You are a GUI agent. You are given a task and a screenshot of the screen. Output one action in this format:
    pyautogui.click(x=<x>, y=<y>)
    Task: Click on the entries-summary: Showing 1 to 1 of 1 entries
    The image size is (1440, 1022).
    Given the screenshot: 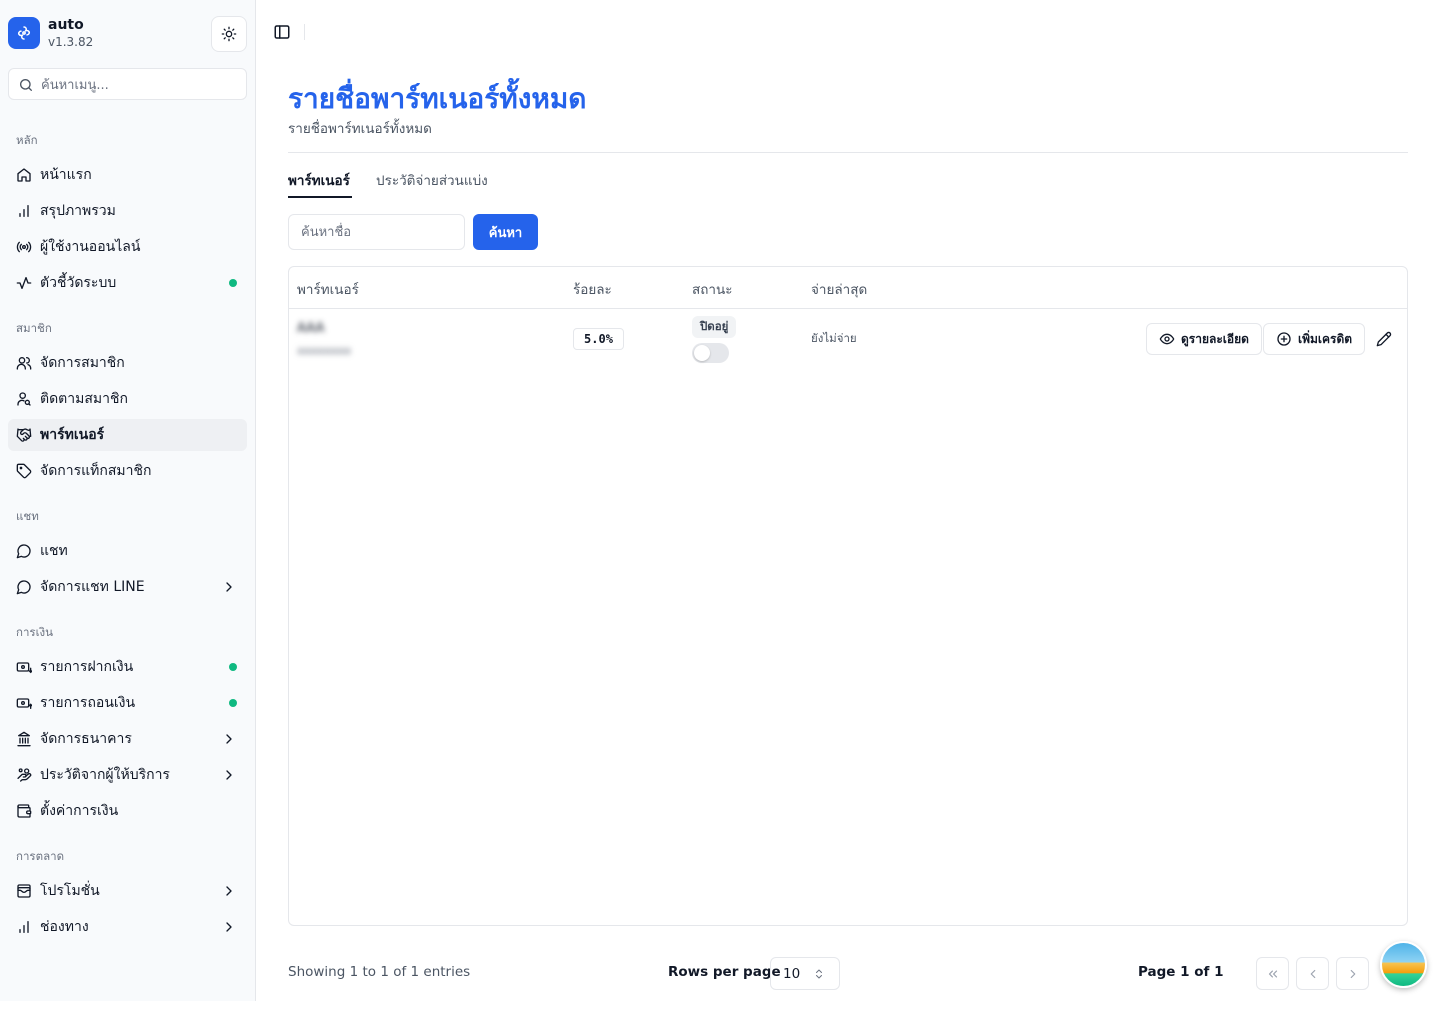 What is the action you would take?
    pyautogui.click(x=379, y=972)
    